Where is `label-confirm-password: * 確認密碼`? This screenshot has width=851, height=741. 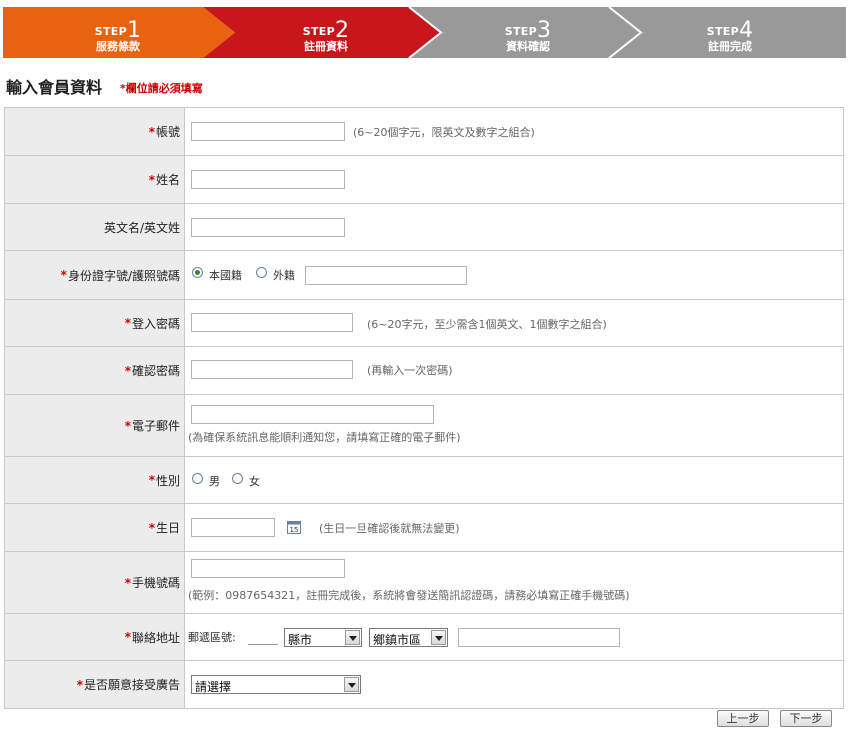
label-confirm-password: * 確認密碼 is located at coordinates (95, 370).